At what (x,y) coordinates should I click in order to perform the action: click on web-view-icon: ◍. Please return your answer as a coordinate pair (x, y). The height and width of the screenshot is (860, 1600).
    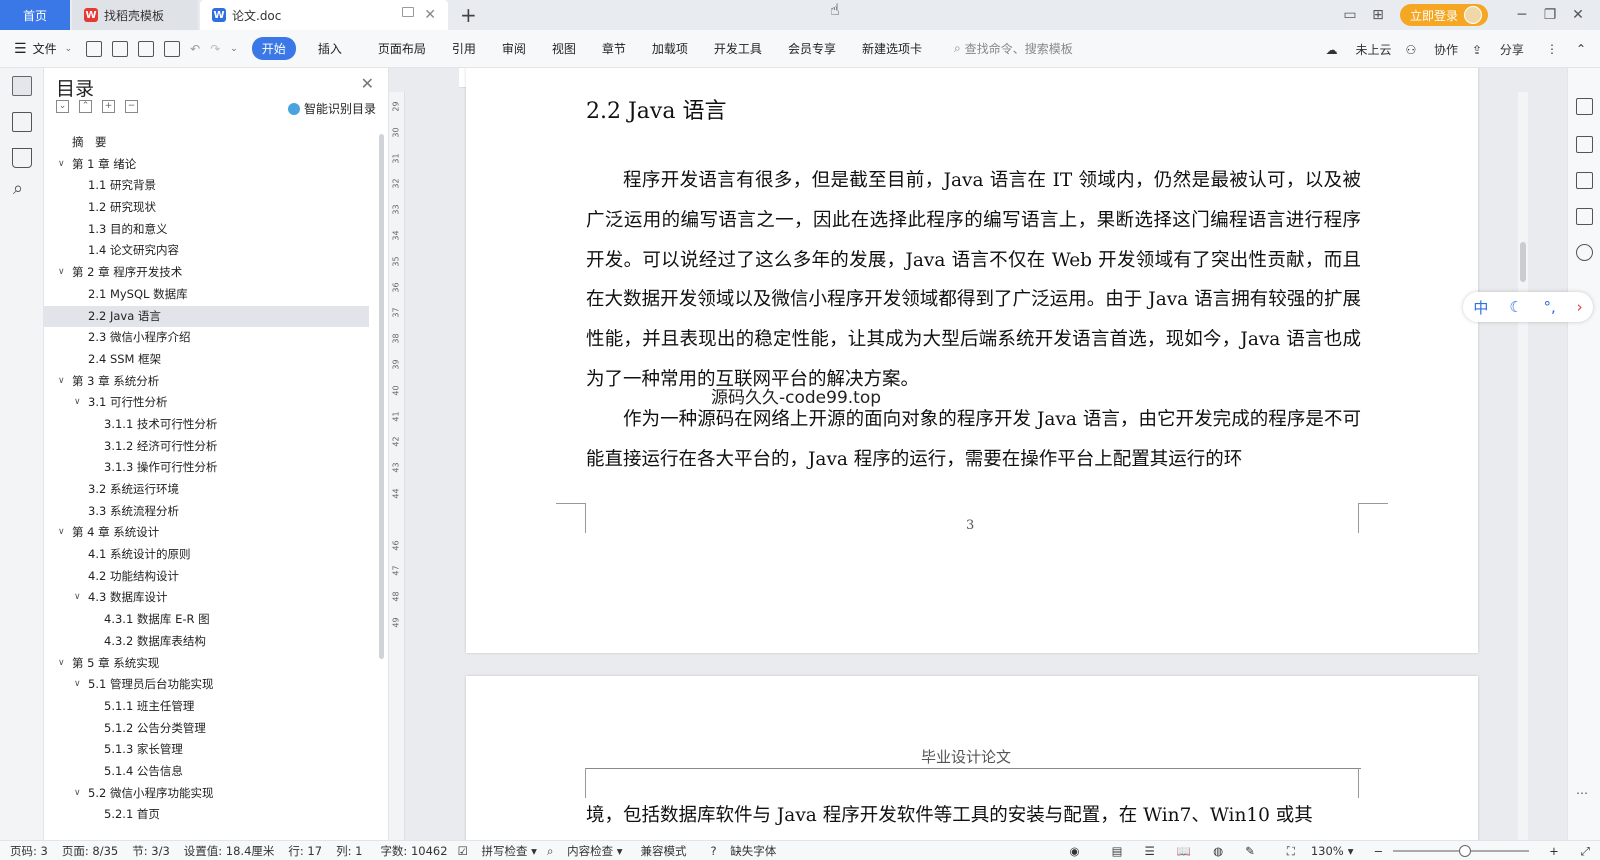
    Looking at the image, I should click on (1218, 851).